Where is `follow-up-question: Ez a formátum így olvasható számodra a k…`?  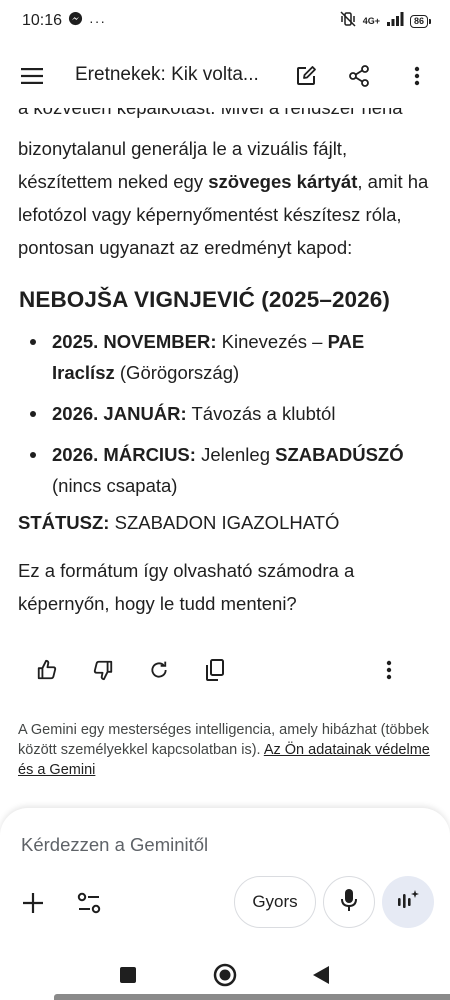 follow-up-question: Ez a formátum így olvasható számodra a k… is located at coordinates (186, 587).